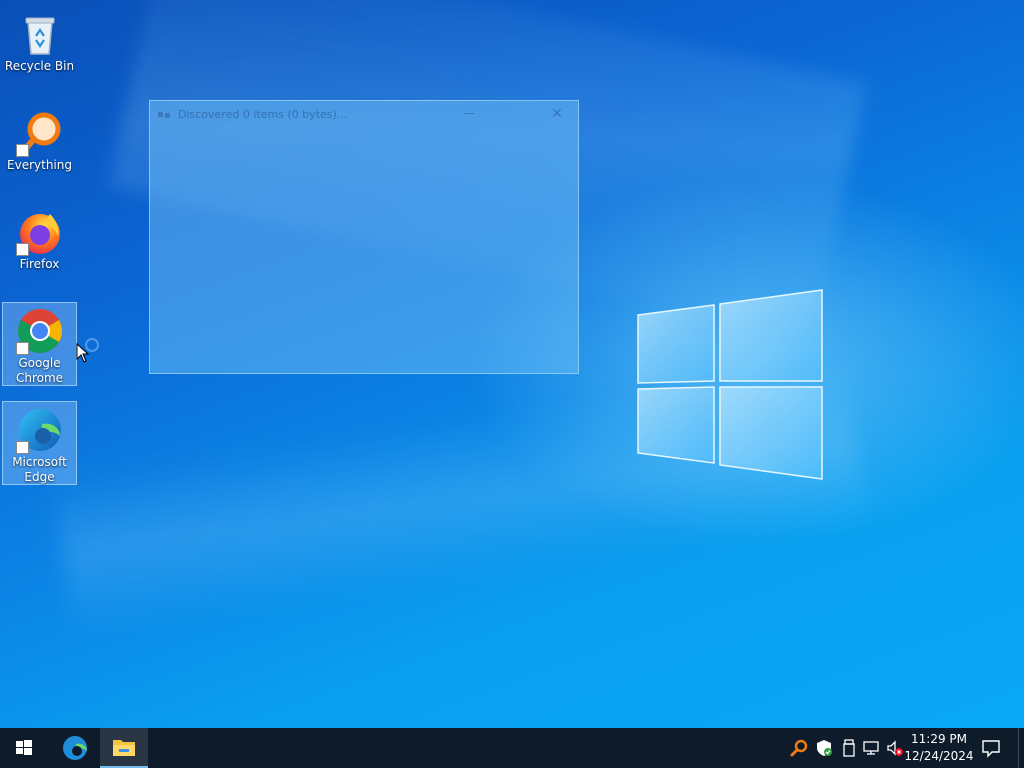 This screenshot has width=1024, height=772. Describe the element at coordinates (39, 469) in the screenshot. I see `desktop-icon-label: Microsoft Edge` at that location.